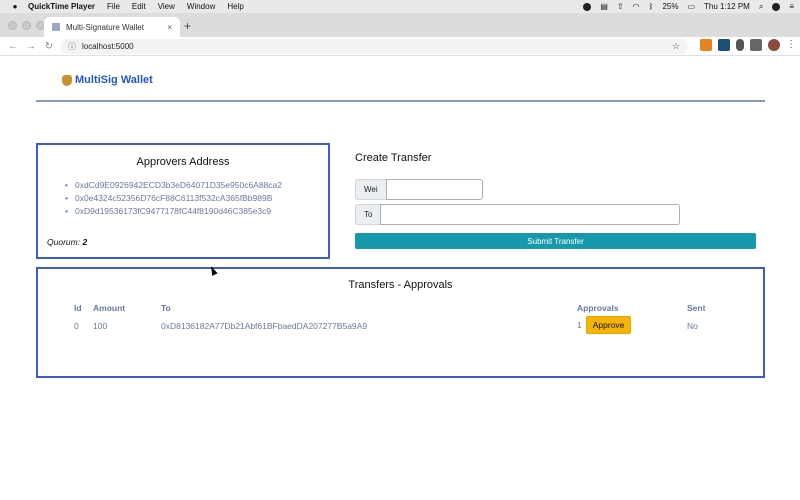  What do you see at coordinates (78, 308) in the screenshot?
I see `column-header-id: Id` at bounding box center [78, 308].